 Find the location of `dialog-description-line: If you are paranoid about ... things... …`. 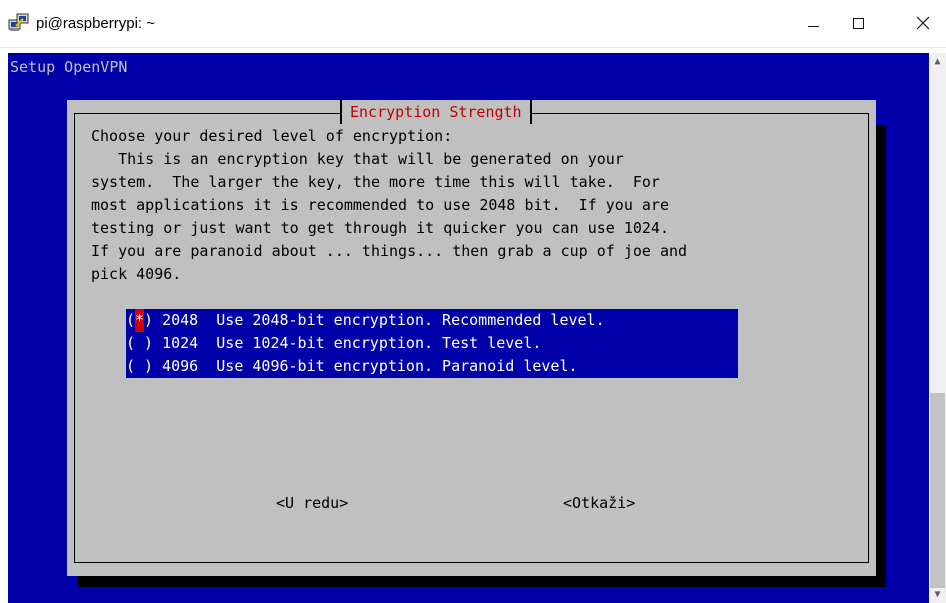

dialog-description-line: If you are paranoid about ... things... … is located at coordinates (389, 251).